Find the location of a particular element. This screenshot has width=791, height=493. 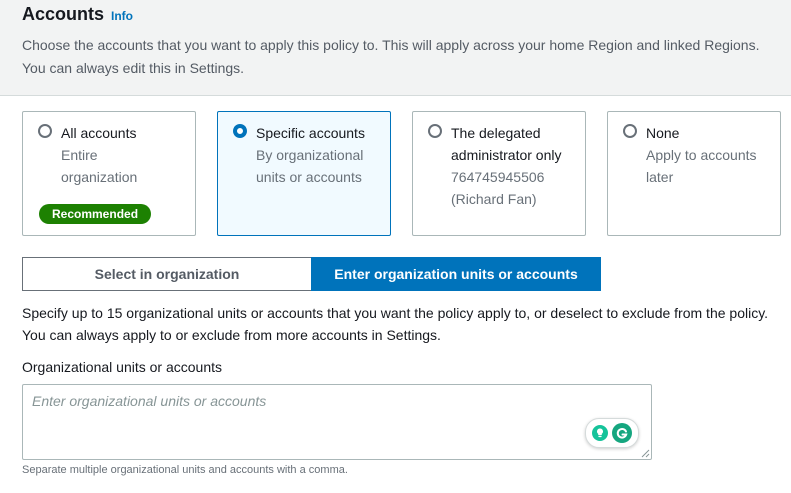

radio-delegated-admin is located at coordinates (435, 131).